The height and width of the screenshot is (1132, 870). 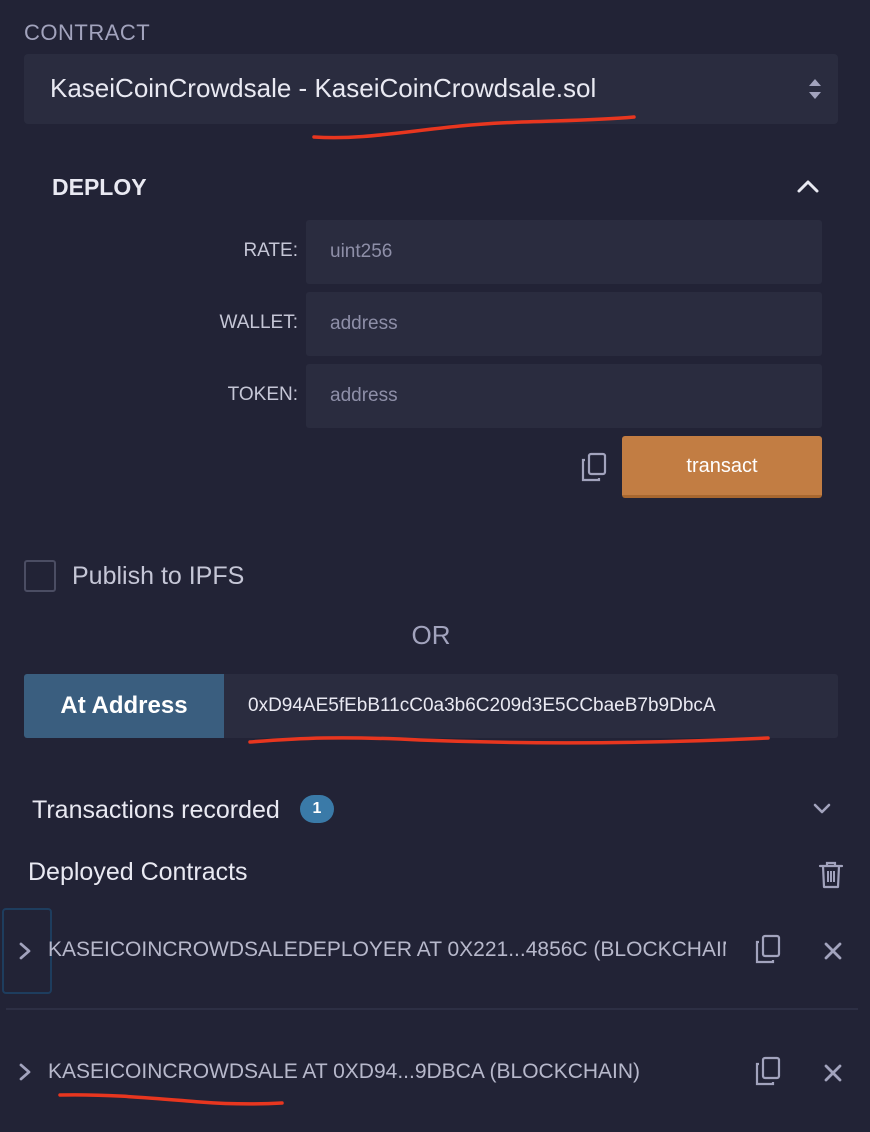 I want to click on transactions-count-badge: 1, so click(x=317, y=809).